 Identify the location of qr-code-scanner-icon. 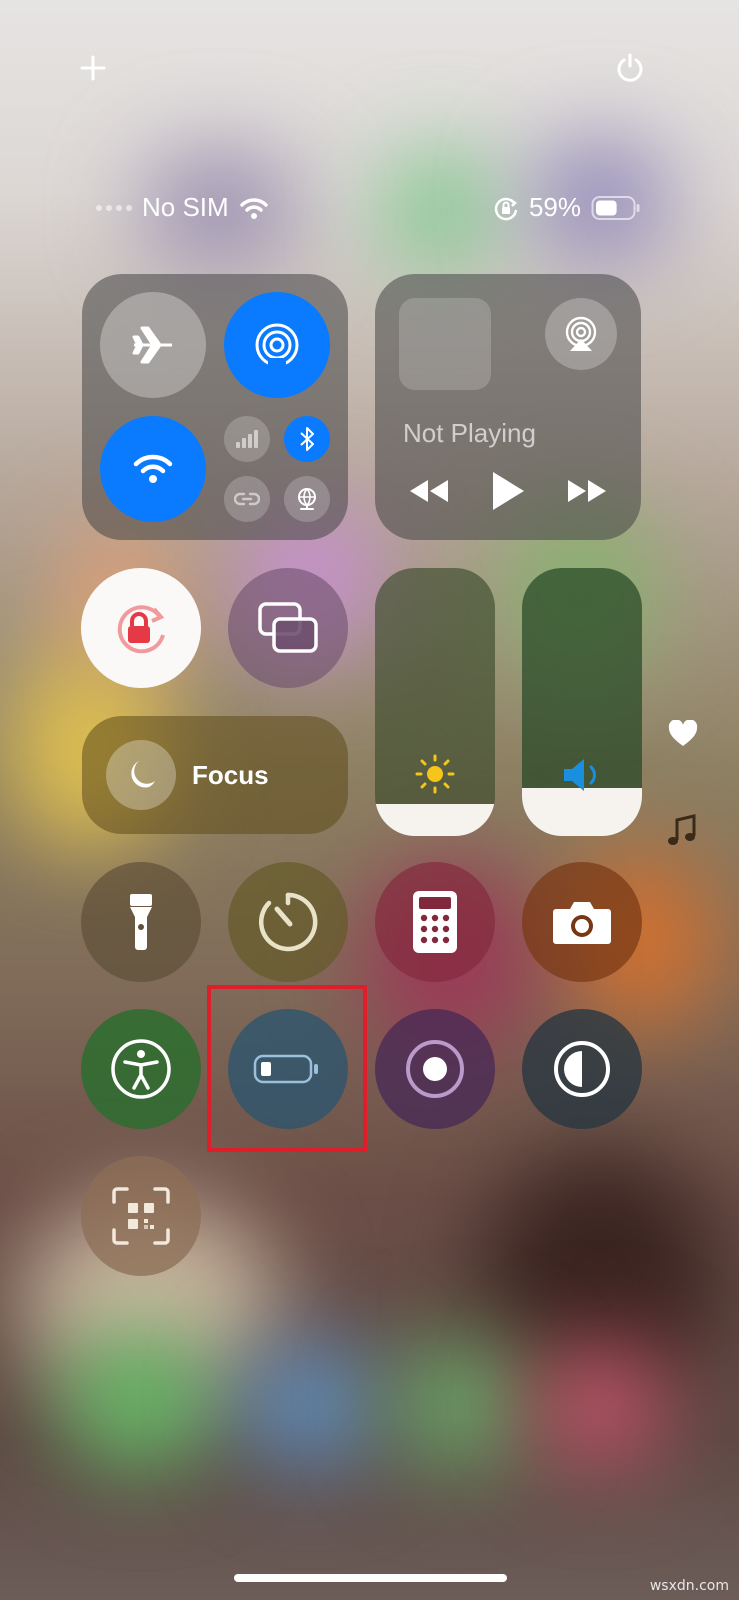
(141, 1216).